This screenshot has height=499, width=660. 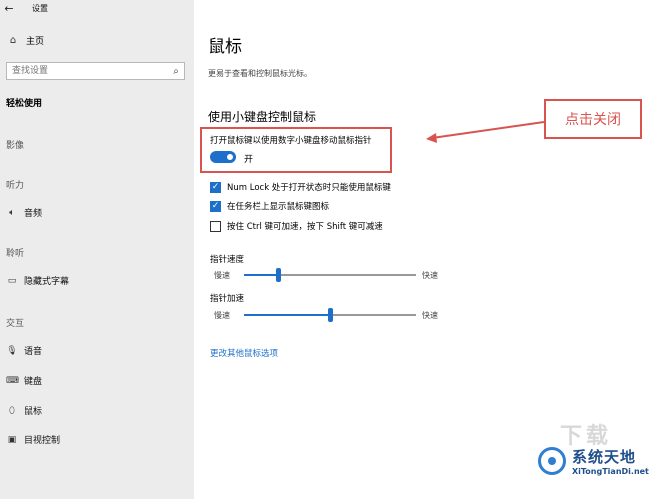 What do you see at coordinates (593, 119) in the screenshot?
I see `annotation-callout: 点击关闭` at bounding box center [593, 119].